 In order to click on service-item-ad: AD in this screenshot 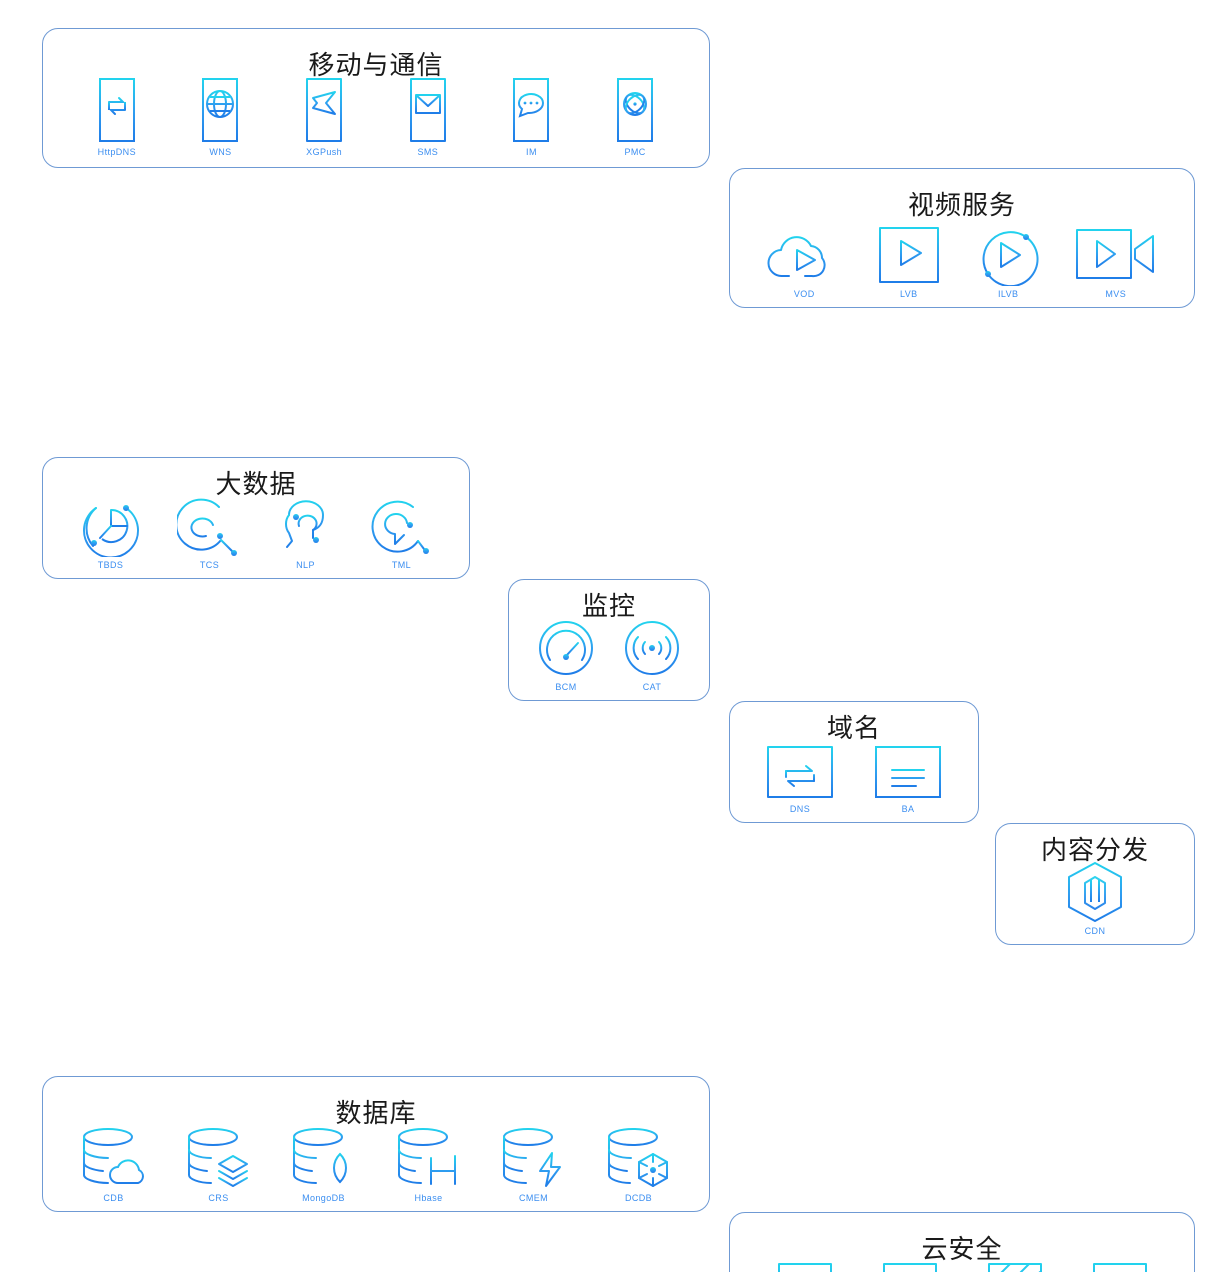, I will do `click(910, 1265)`.